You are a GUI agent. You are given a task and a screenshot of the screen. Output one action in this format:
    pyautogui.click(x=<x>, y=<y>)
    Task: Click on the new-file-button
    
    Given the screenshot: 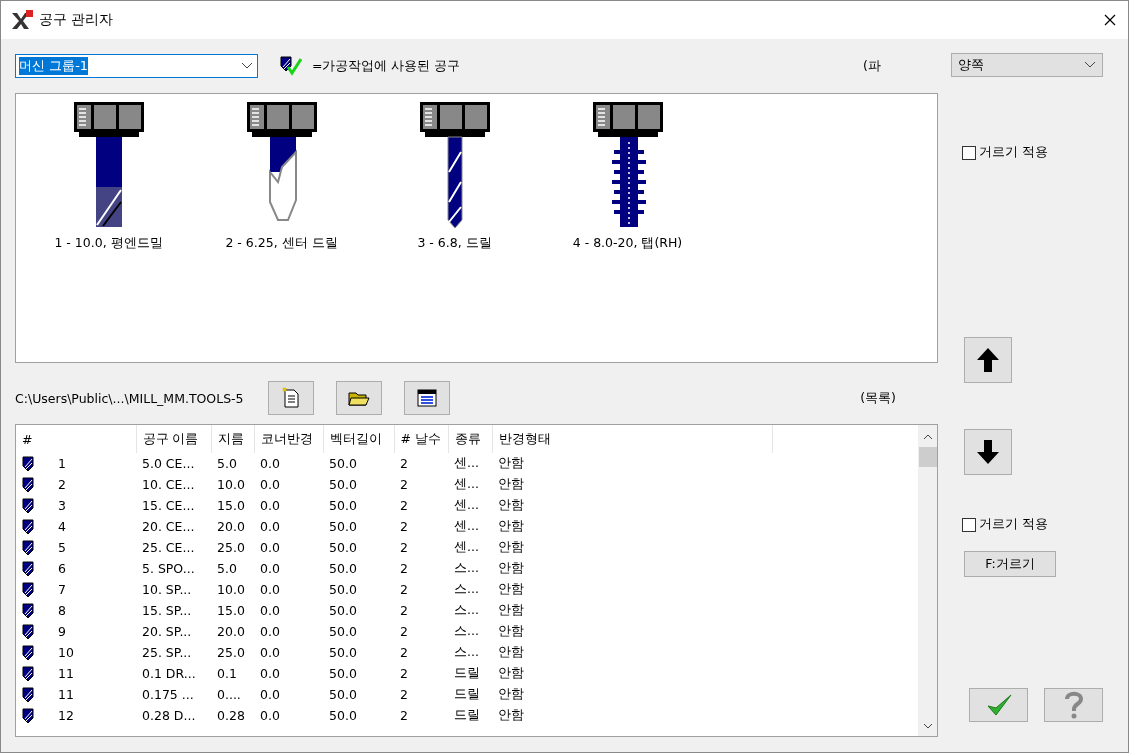 What is the action you would take?
    pyautogui.click(x=290, y=398)
    